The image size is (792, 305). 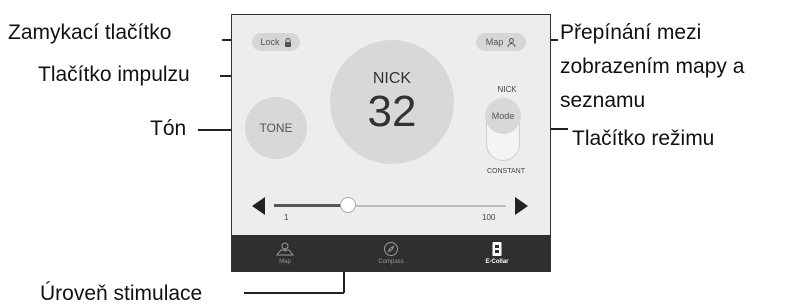 I want to click on leader-line, so click(x=294, y=293).